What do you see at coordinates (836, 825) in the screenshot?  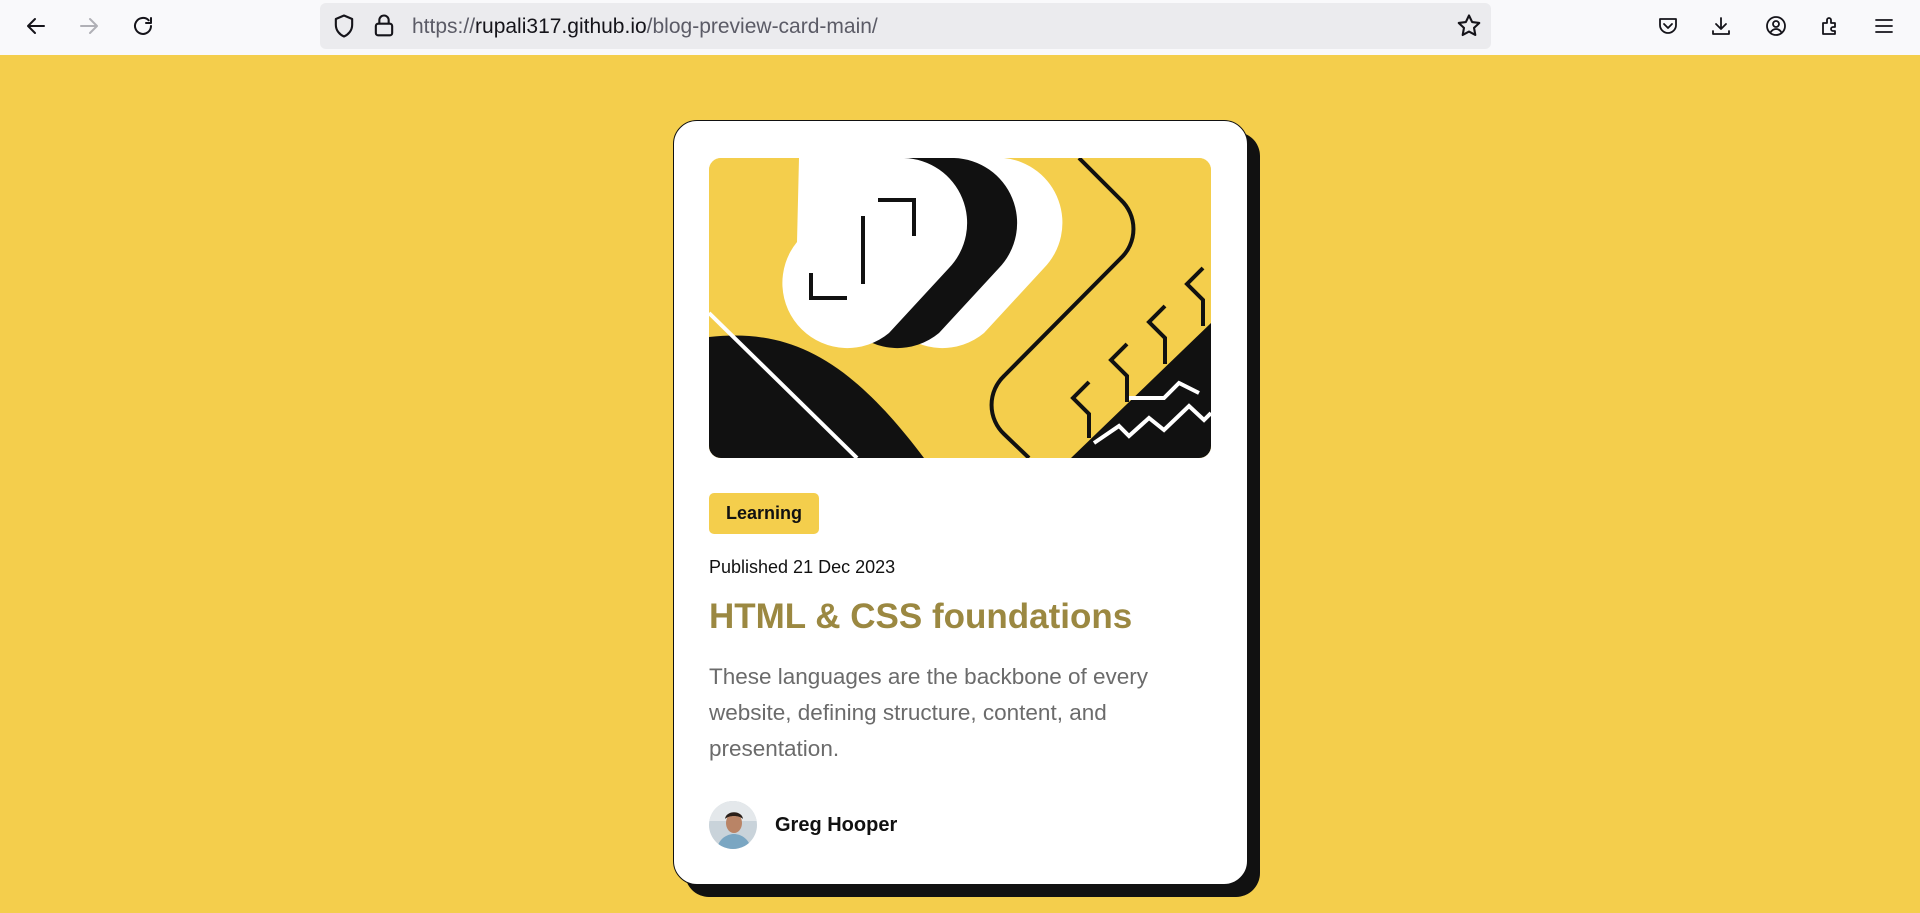 I see `author-name: Greg Hooper` at bounding box center [836, 825].